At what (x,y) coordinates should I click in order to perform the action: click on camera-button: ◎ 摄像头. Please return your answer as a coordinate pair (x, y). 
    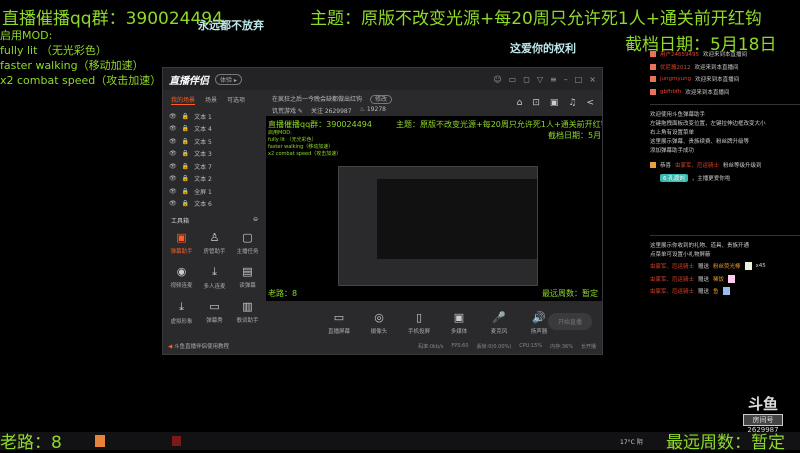
    Looking at the image, I should click on (379, 323).